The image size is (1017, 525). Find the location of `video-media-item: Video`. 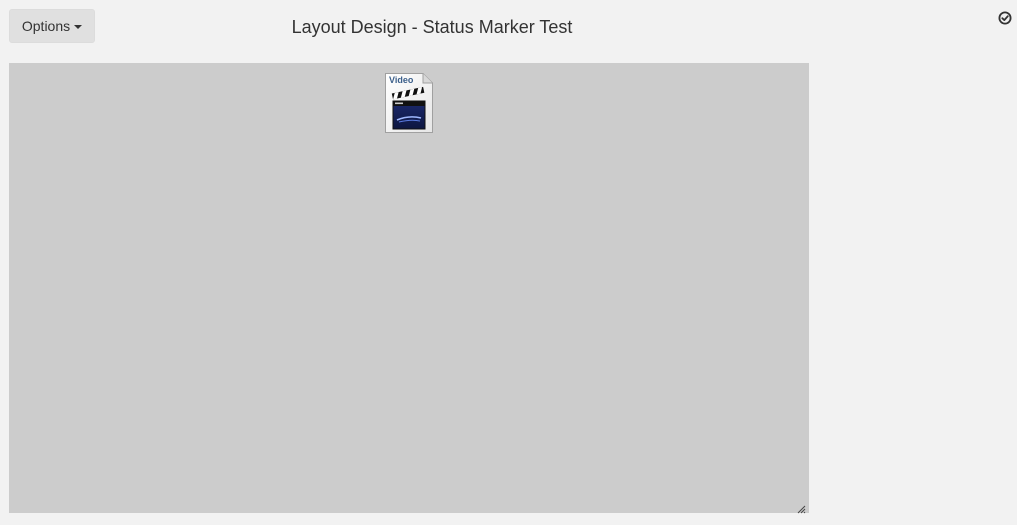

video-media-item: Video is located at coordinates (410, 103).